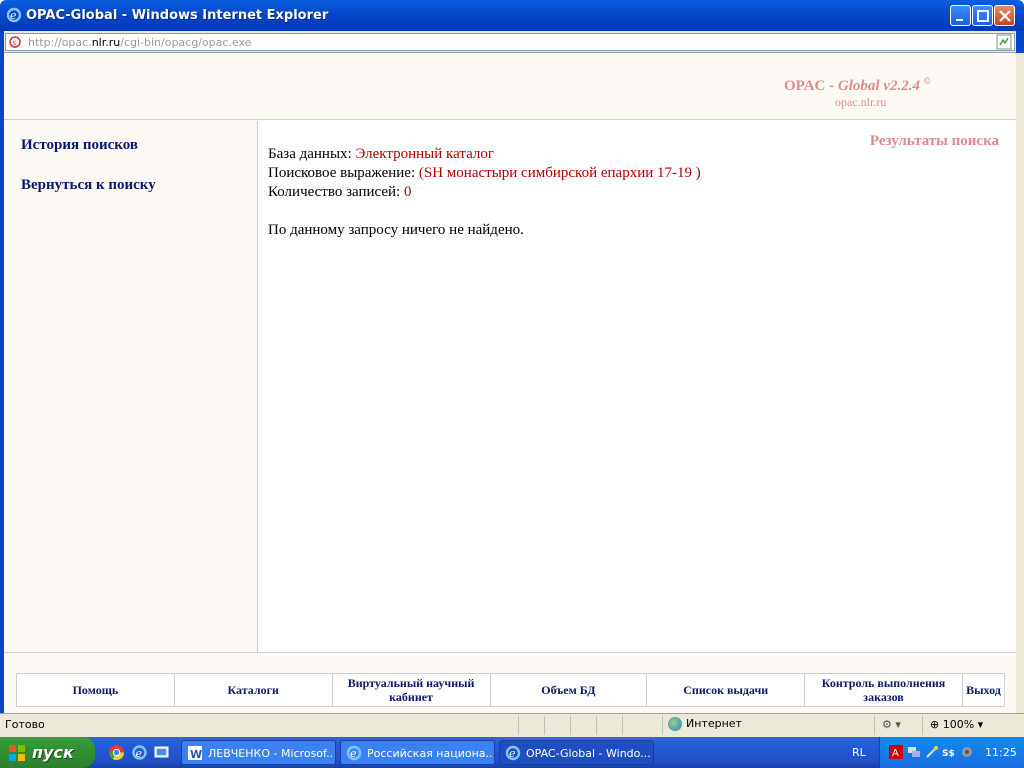 The height and width of the screenshot is (768, 1024). Describe the element at coordinates (161, 752) in the screenshot. I see `desktop-icon` at that location.